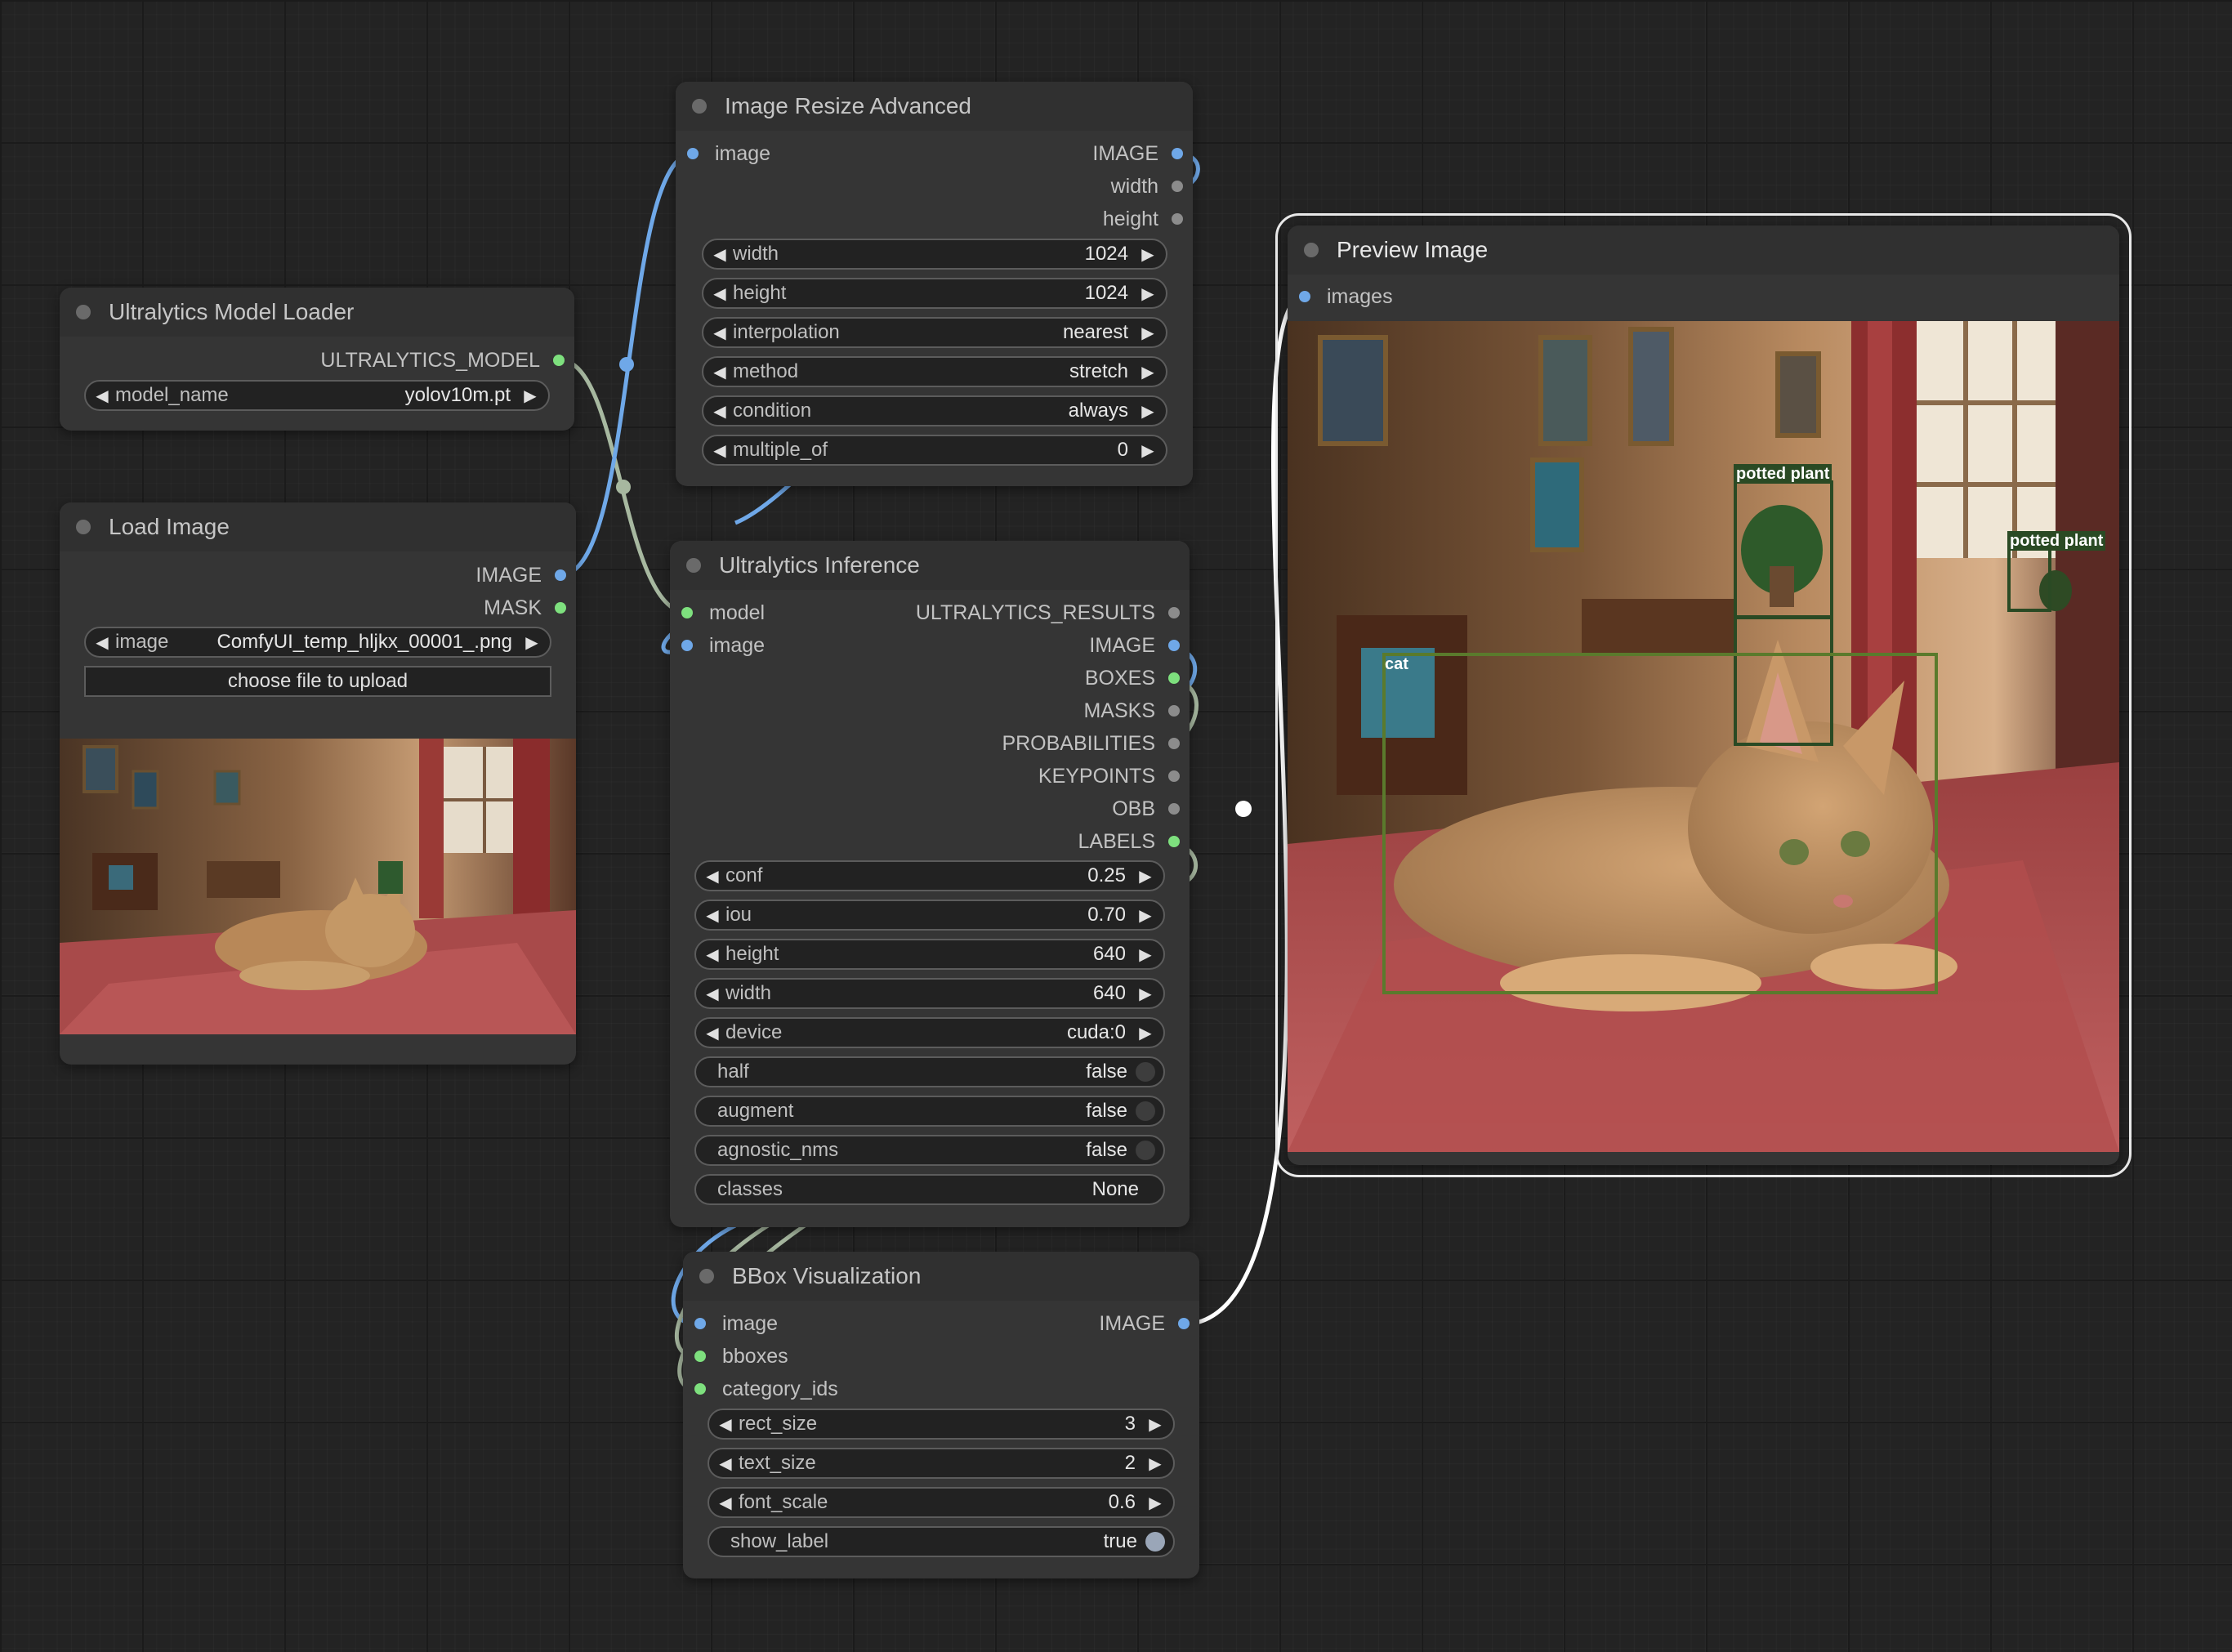 This screenshot has height=1652, width=2232. What do you see at coordinates (929, 1032) in the screenshot?
I see `widget-device: ◀ device cuda:0 ▶` at bounding box center [929, 1032].